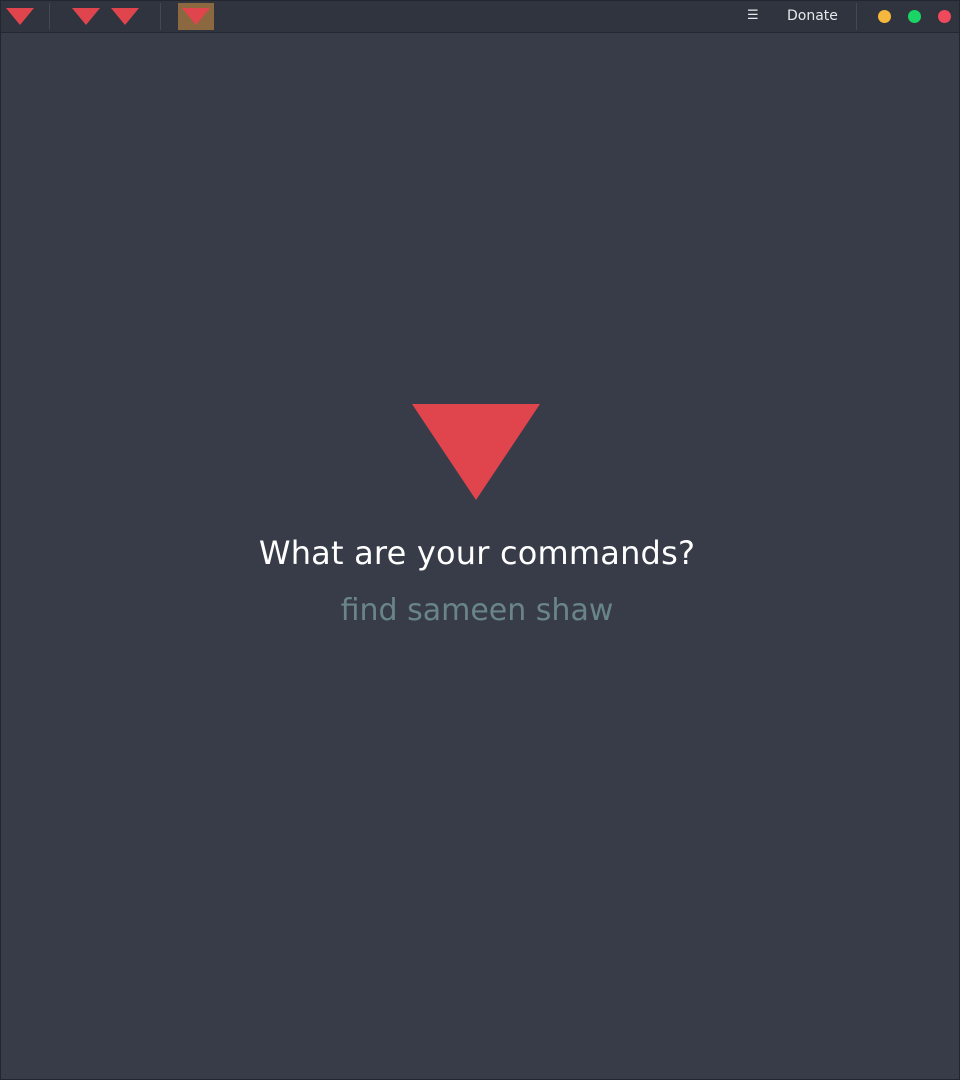 This screenshot has height=1080, width=960. Describe the element at coordinates (480, 17) in the screenshot. I see `title-bar: ☰ Donate` at that location.